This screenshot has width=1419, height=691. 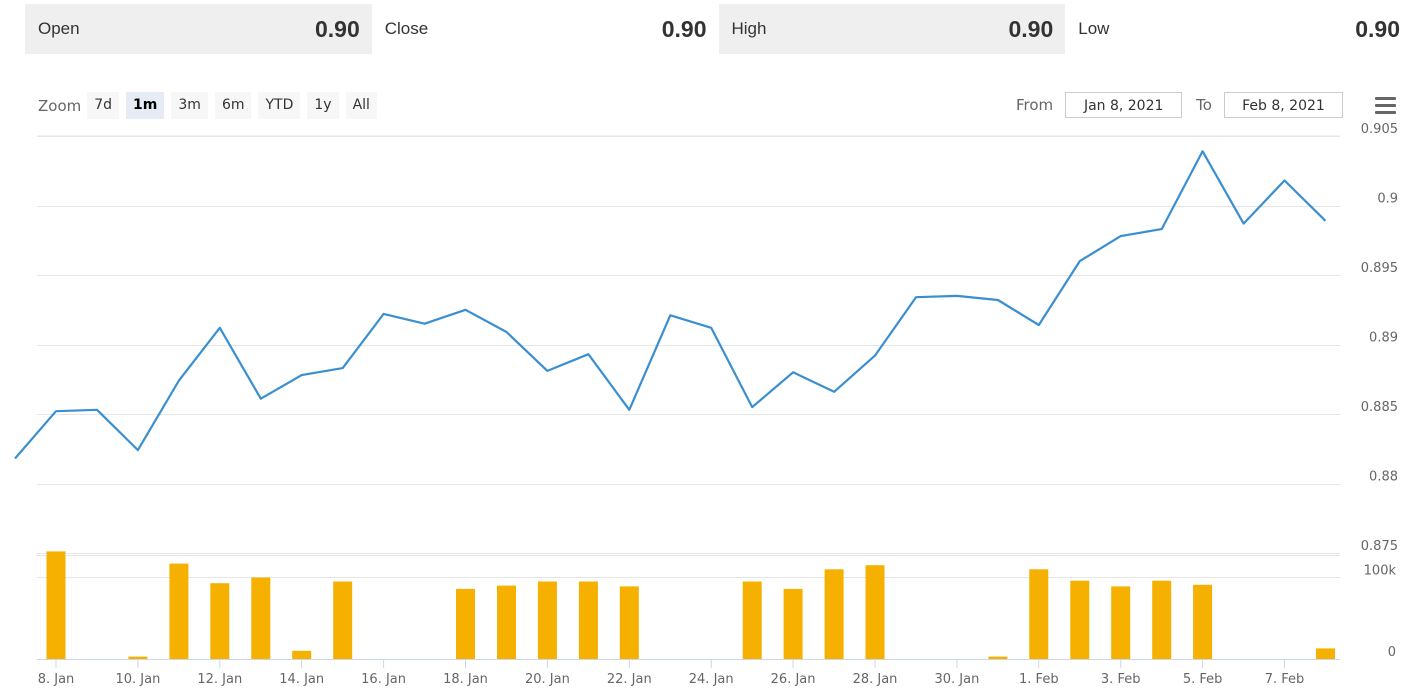 What do you see at coordinates (1039, 679) in the screenshot?
I see `x-tick-label: 1. Feb` at bounding box center [1039, 679].